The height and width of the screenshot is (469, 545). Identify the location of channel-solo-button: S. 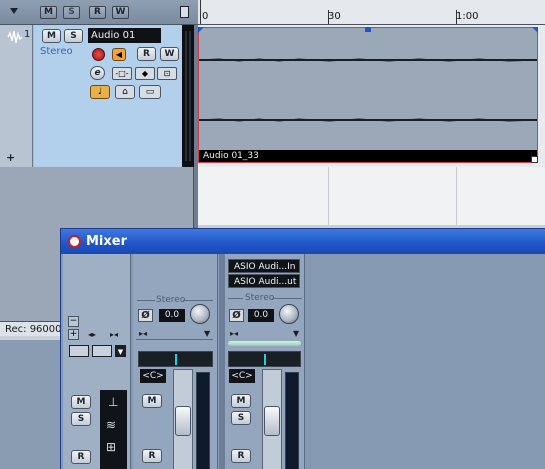
(241, 418).